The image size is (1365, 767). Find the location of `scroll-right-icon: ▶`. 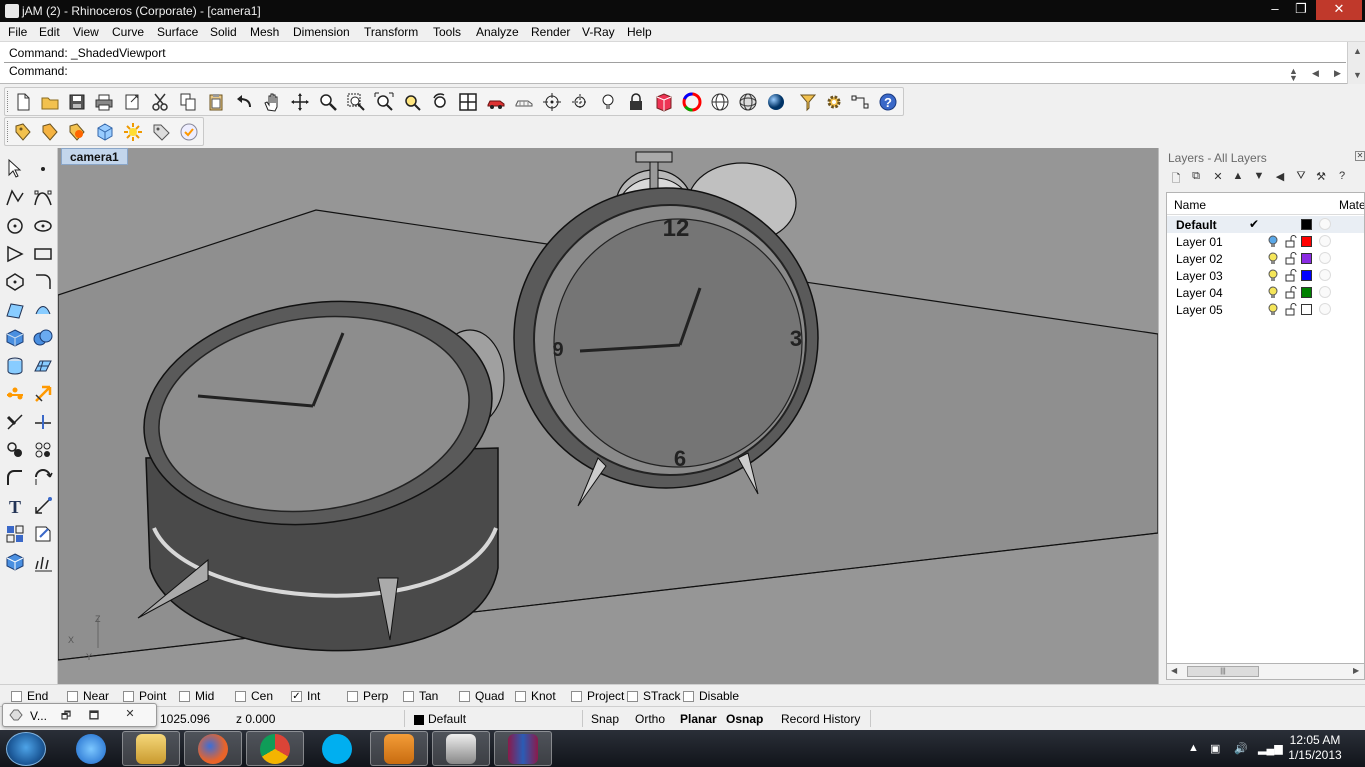

scroll-right-icon: ▶ is located at coordinates (1356, 670).